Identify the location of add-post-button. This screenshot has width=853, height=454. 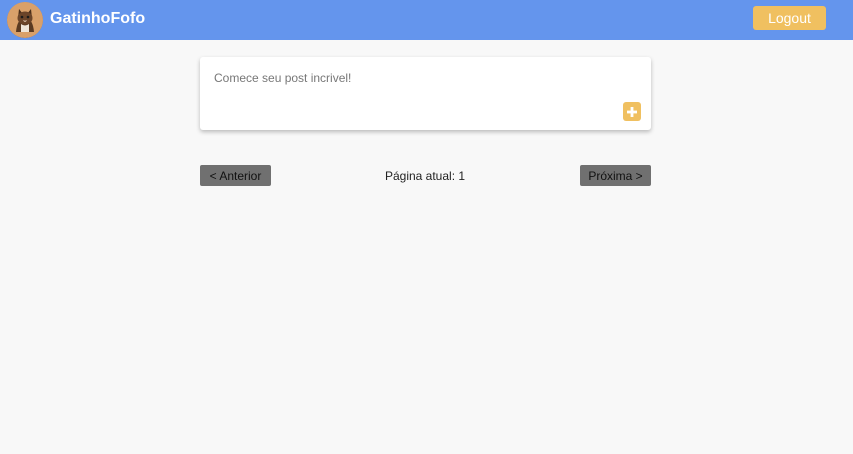
(632, 111).